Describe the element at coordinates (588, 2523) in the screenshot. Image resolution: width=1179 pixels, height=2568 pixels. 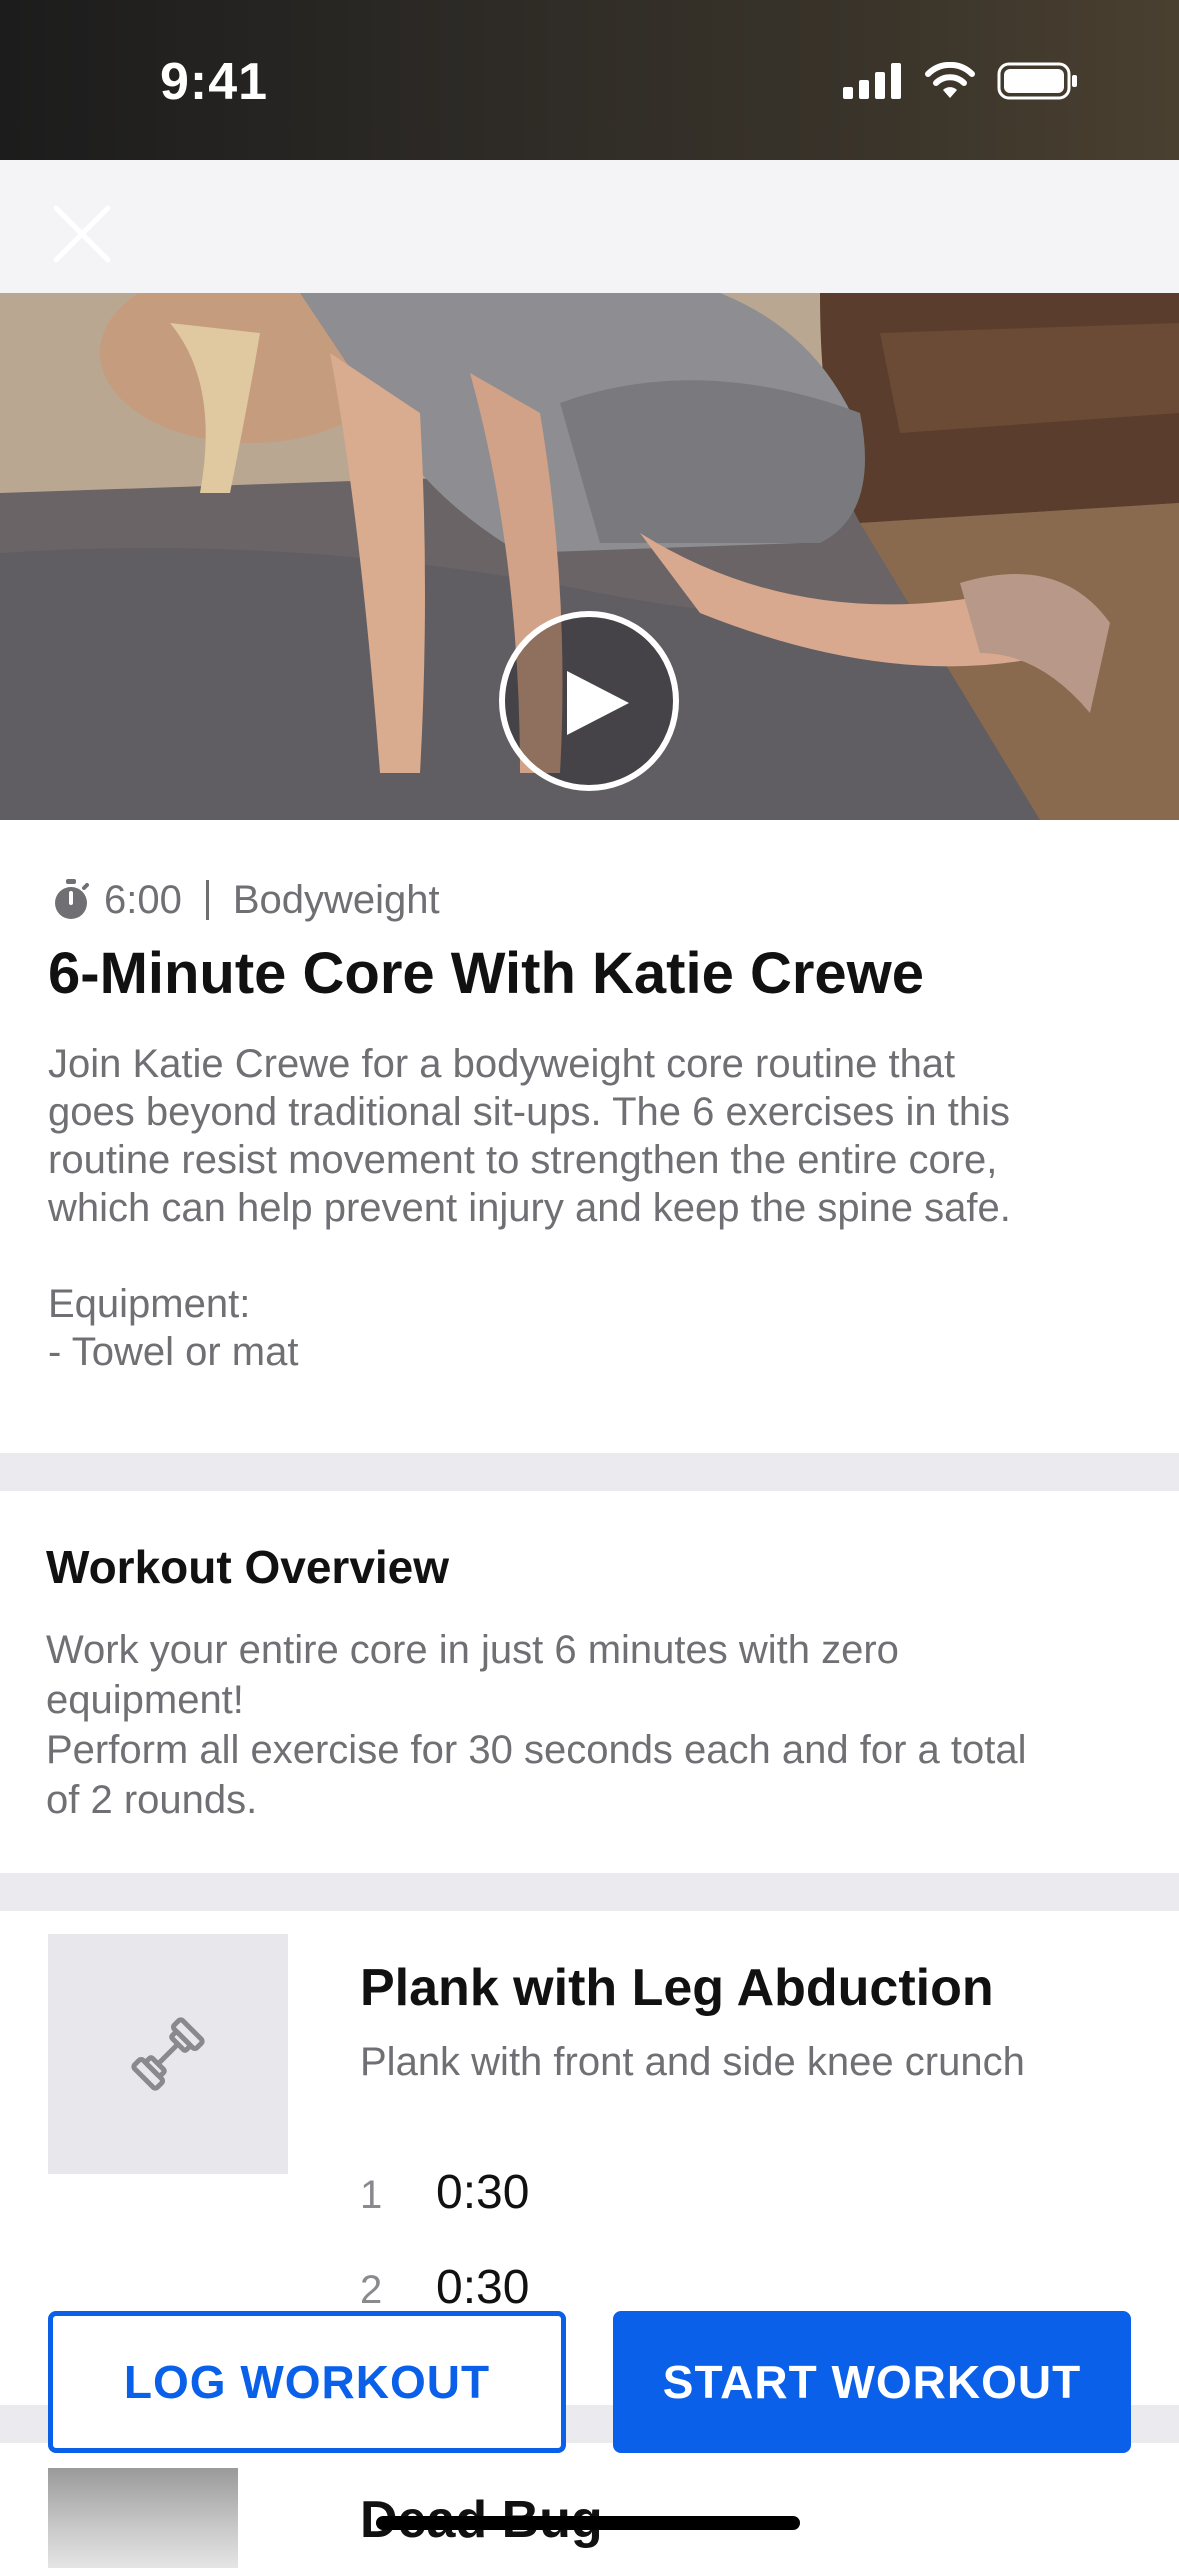
I see `home-indicator` at that location.